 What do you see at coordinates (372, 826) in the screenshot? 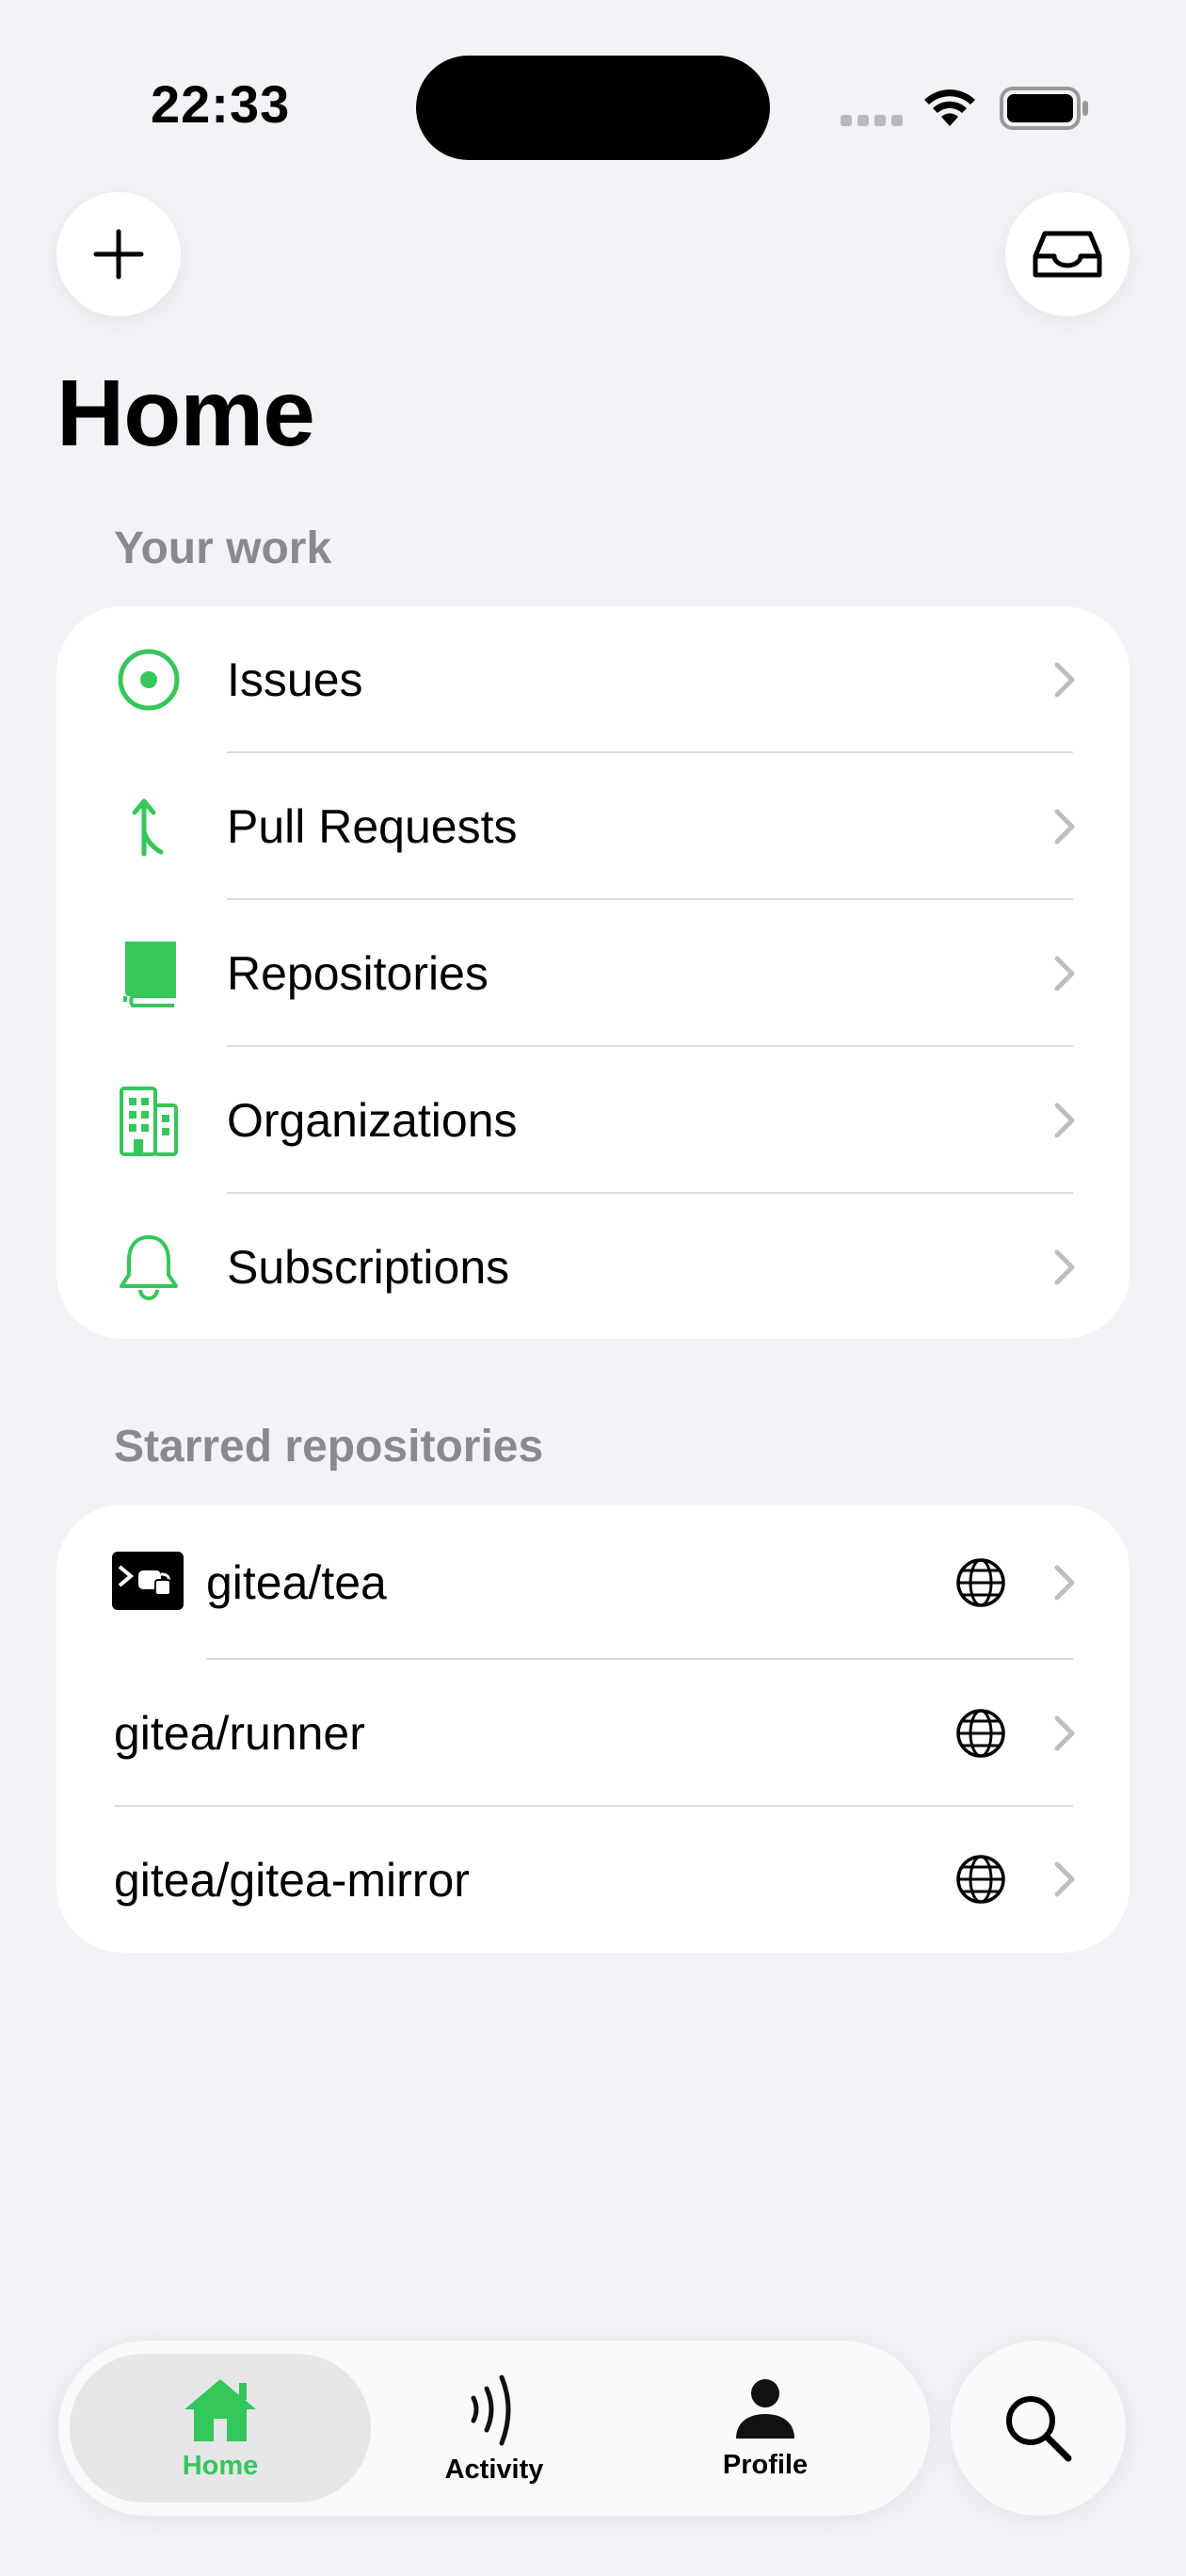
I see `menu-item-label: Pull Requests` at bounding box center [372, 826].